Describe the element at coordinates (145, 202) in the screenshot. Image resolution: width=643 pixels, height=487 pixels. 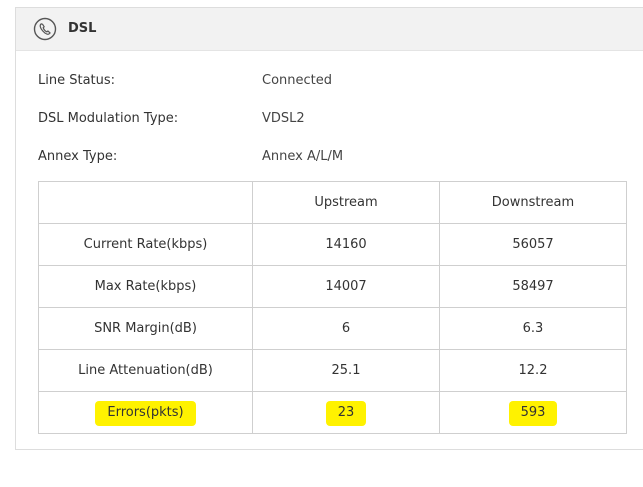
I see `header-empty` at that location.